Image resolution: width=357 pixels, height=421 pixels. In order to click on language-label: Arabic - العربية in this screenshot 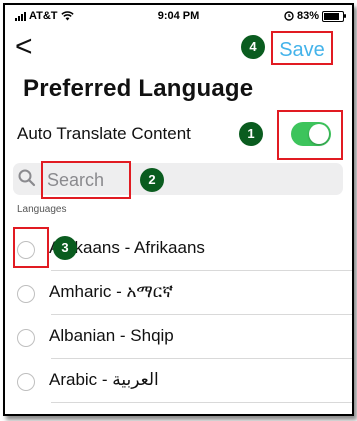, I will do `click(104, 379)`.